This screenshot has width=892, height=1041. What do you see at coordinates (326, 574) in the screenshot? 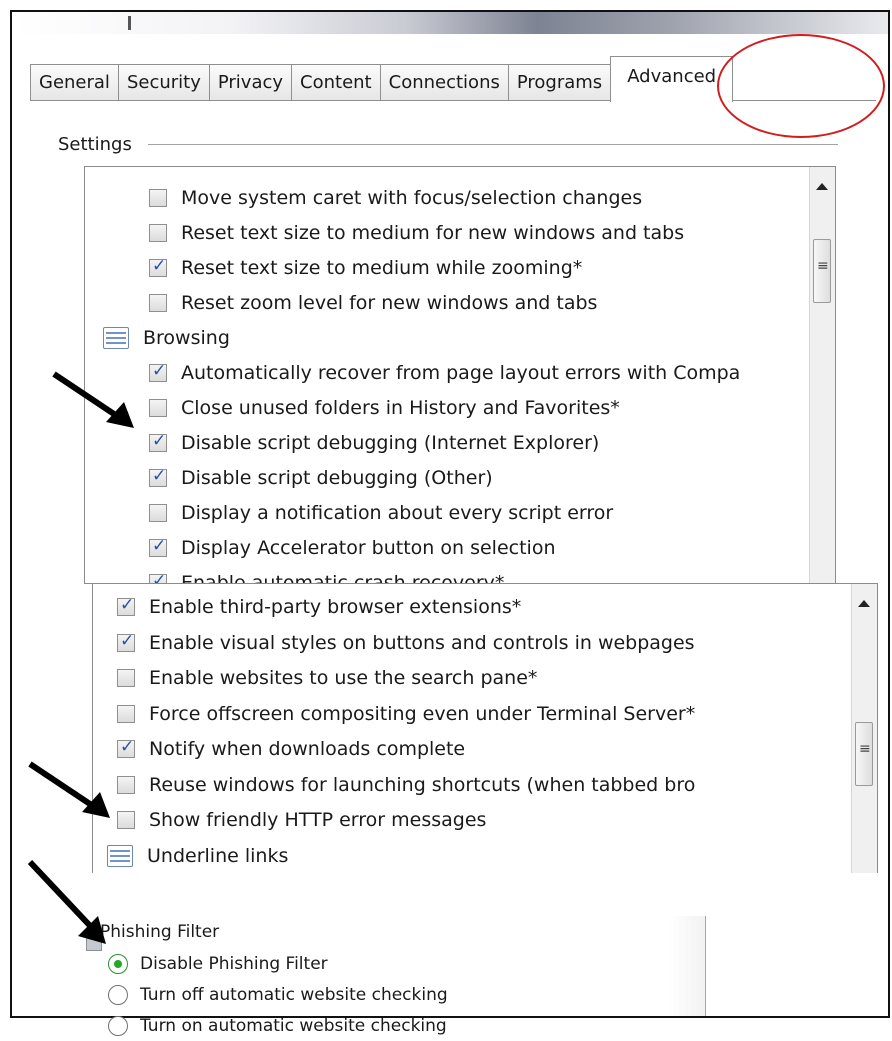
I see `setting-row: Enable automatic crash recovery*` at bounding box center [326, 574].